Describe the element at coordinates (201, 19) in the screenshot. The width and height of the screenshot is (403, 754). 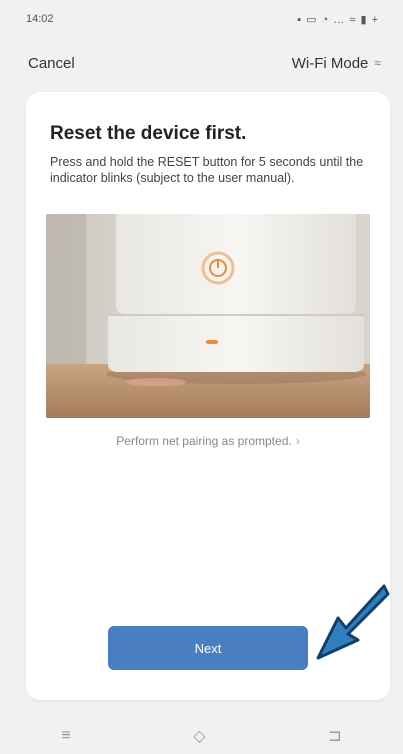
I see `status-bar: 14:02 ▪ ▭ ◔ … ≈ ▮ +` at that location.